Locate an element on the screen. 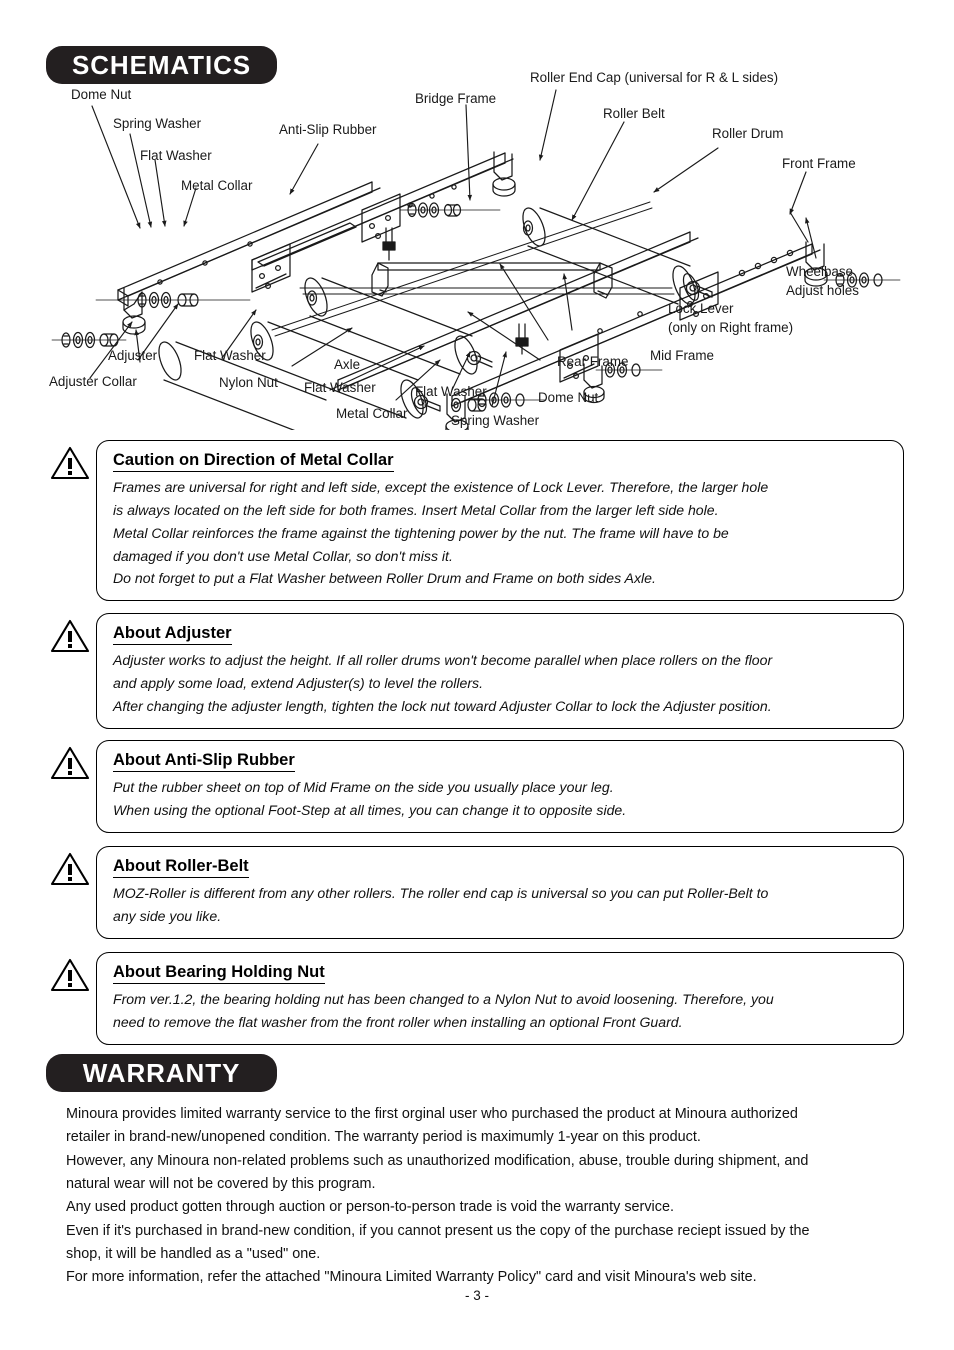 Image resolution: width=954 pixels, height=1350 pixels. label-dome-nut-right: Dome Nut is located at coordinates (568, 397).